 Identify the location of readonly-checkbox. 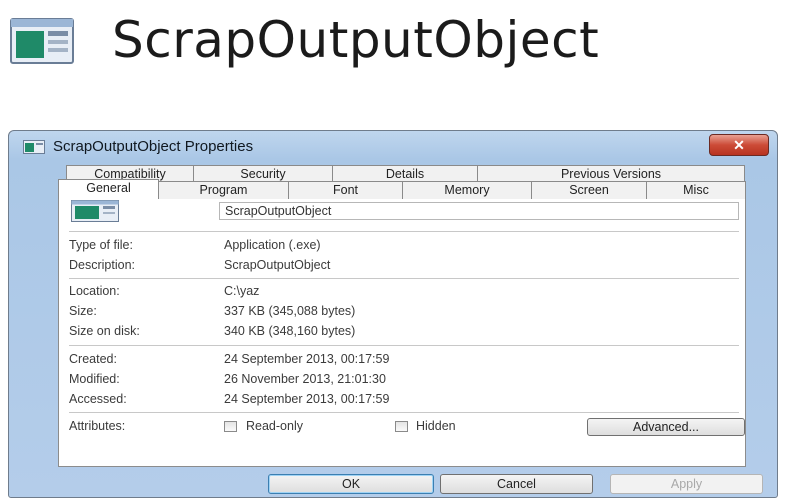
(230, 426).